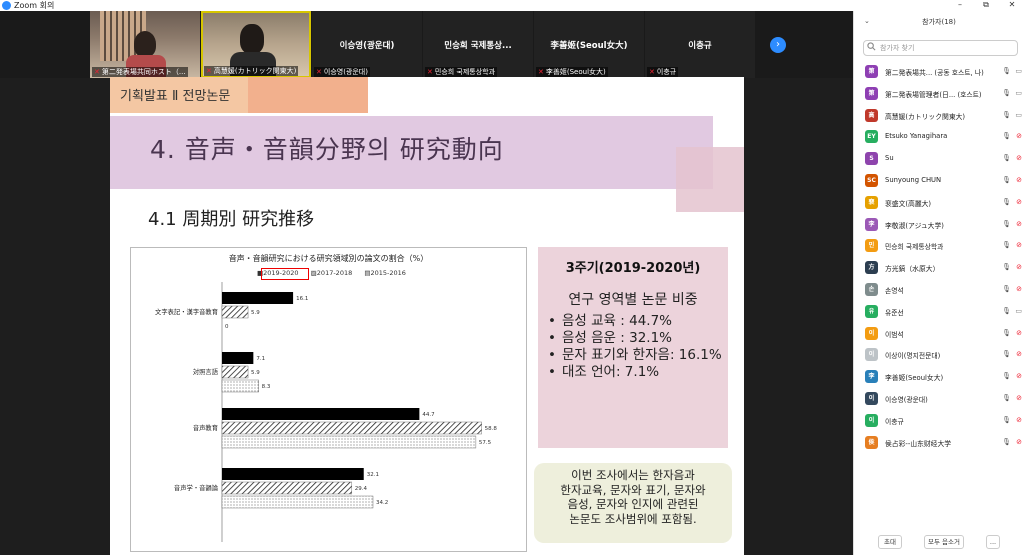 Image resolution: width=1024 pixels, height=555 pixels. Describe the element at coordinates (251, 71) in the screenshot. I see `video-tile-caption: ✕ 高慧媛(カトリック関東大)` at that location.